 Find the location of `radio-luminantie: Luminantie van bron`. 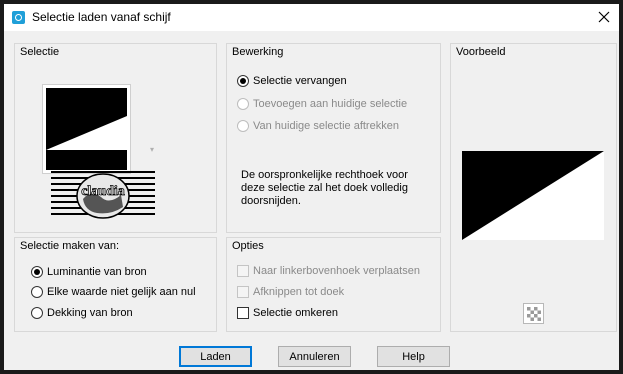

radio-luminantie: Luminantie van bron is located at coordinates (89, 272).